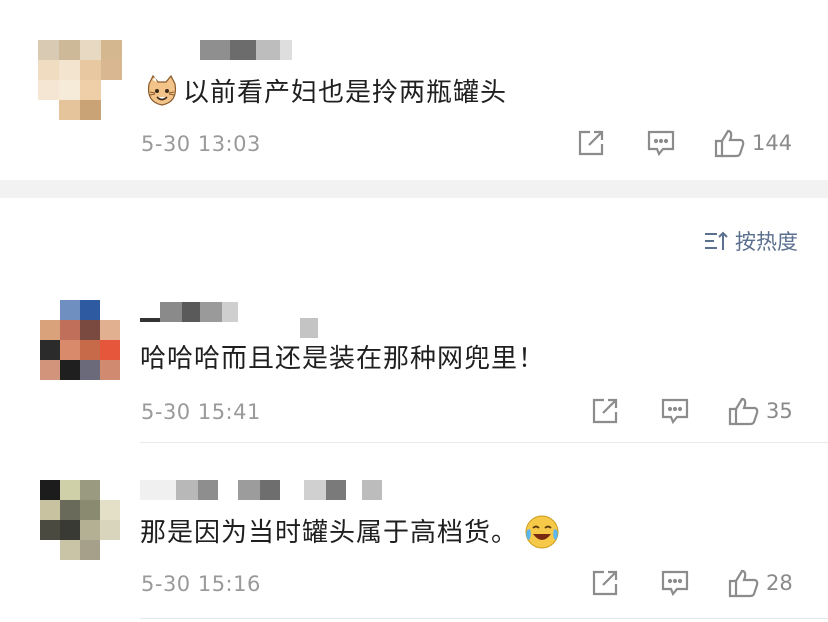 This screenshot has width=828, height=622. I want to click on like-count: 144, so click(772, 143).